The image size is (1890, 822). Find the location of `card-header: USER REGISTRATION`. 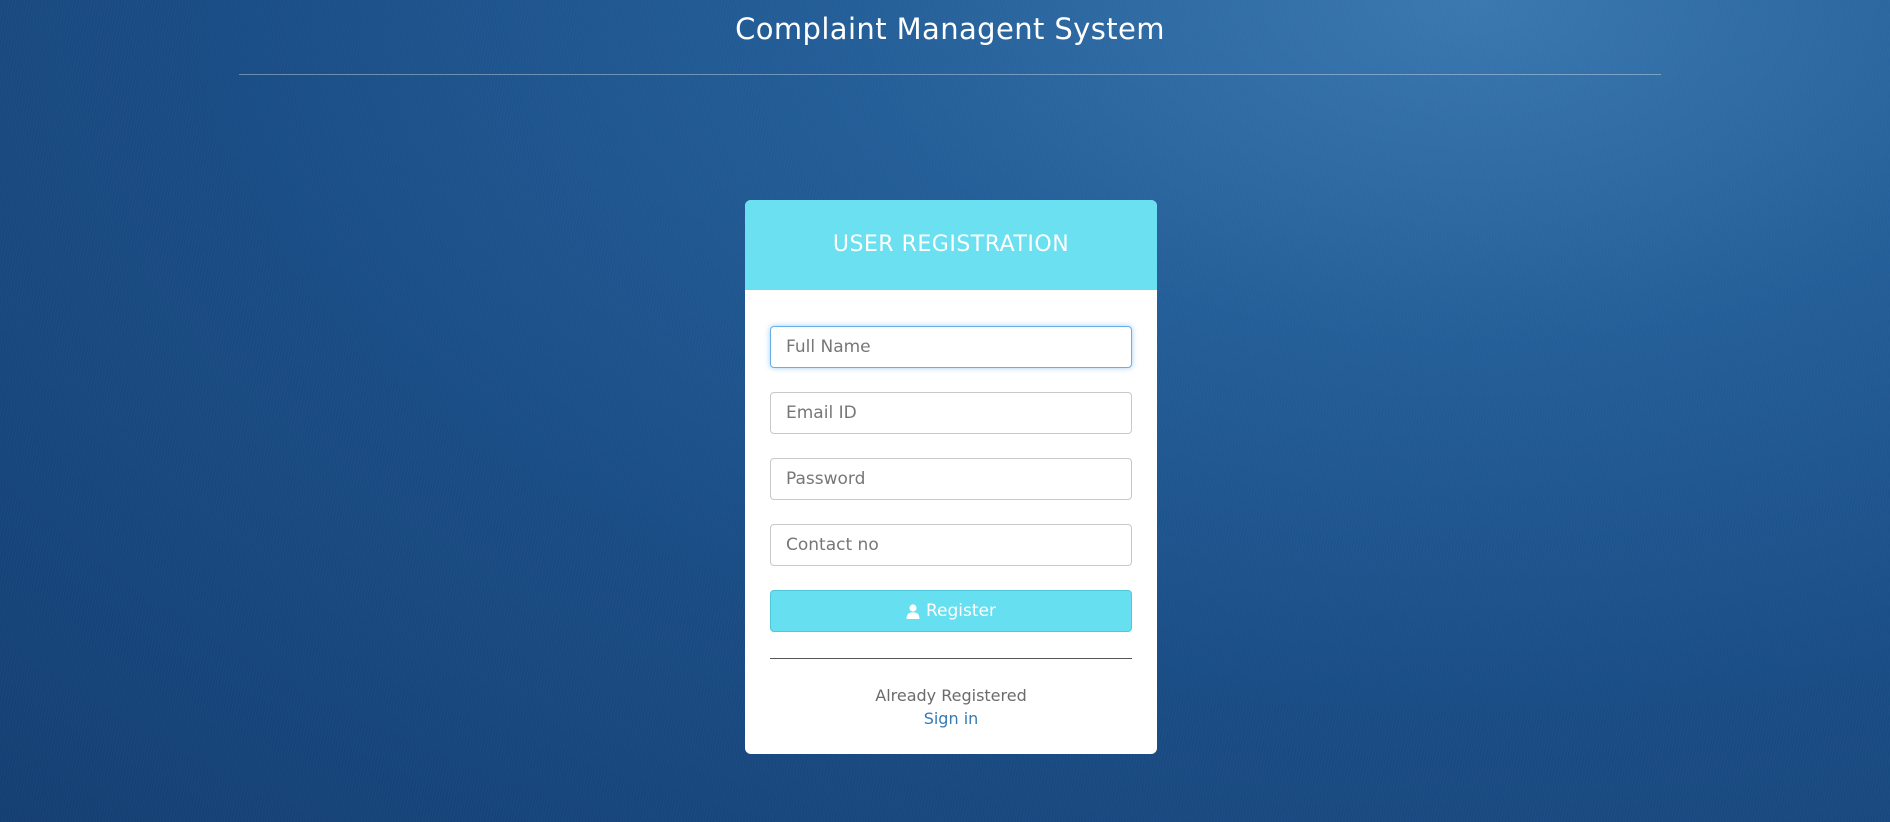

card-header: USER REGISTRATION is located at coordinates (951, 245).